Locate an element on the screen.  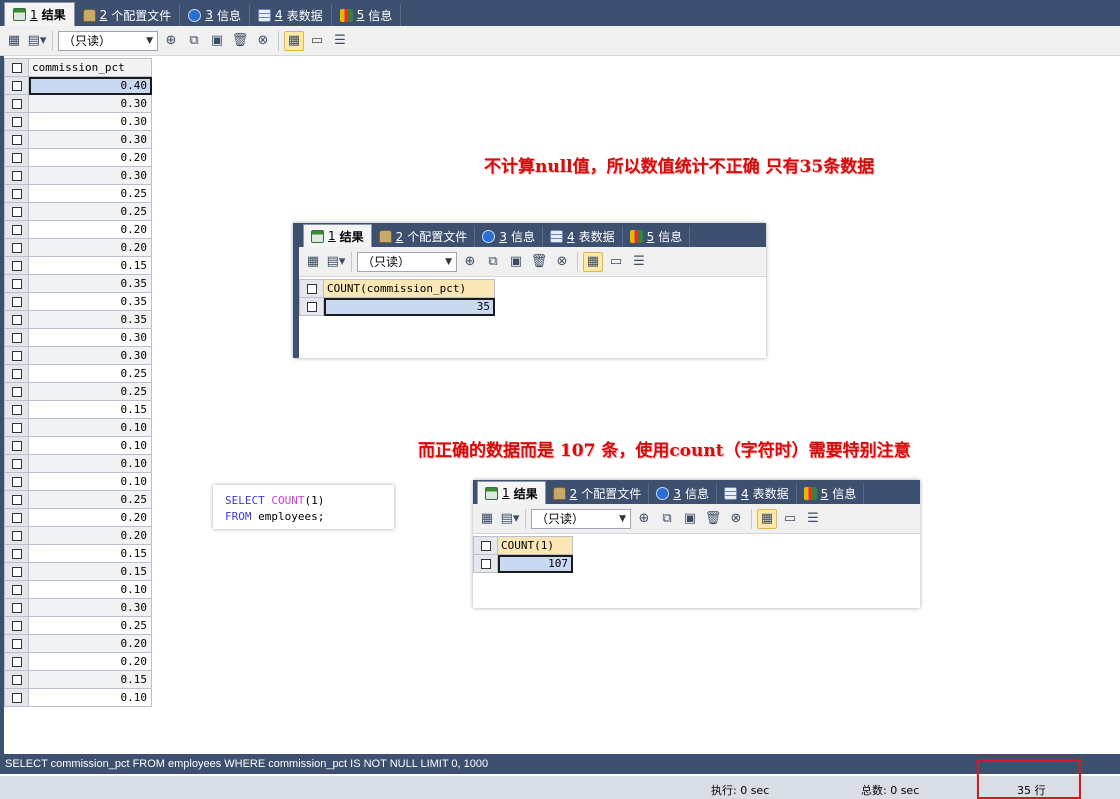
cell-commission-pct: 0.40 is located at coordinates (90, 85).